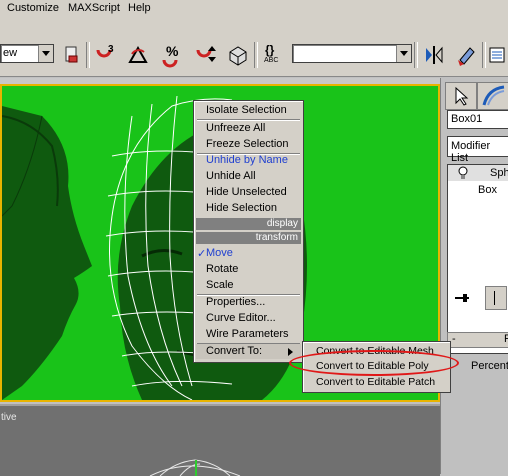  I want to click on modifier-list-dropdown: Modifier List, so click(477, 150).